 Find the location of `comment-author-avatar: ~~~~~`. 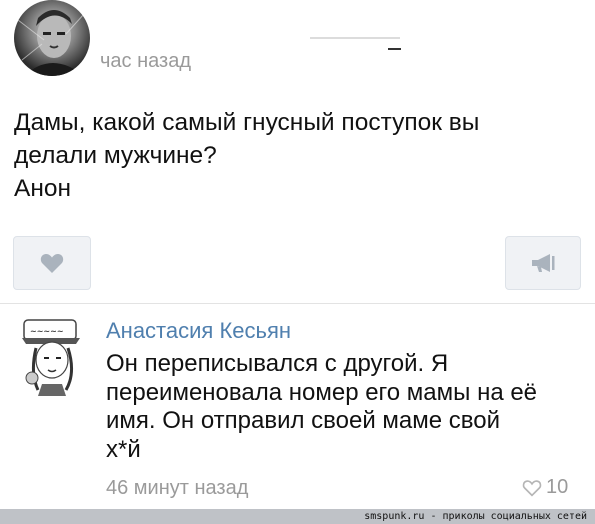

comment-author-avatar: ~~~~~ is located at coordinates (51, 357).